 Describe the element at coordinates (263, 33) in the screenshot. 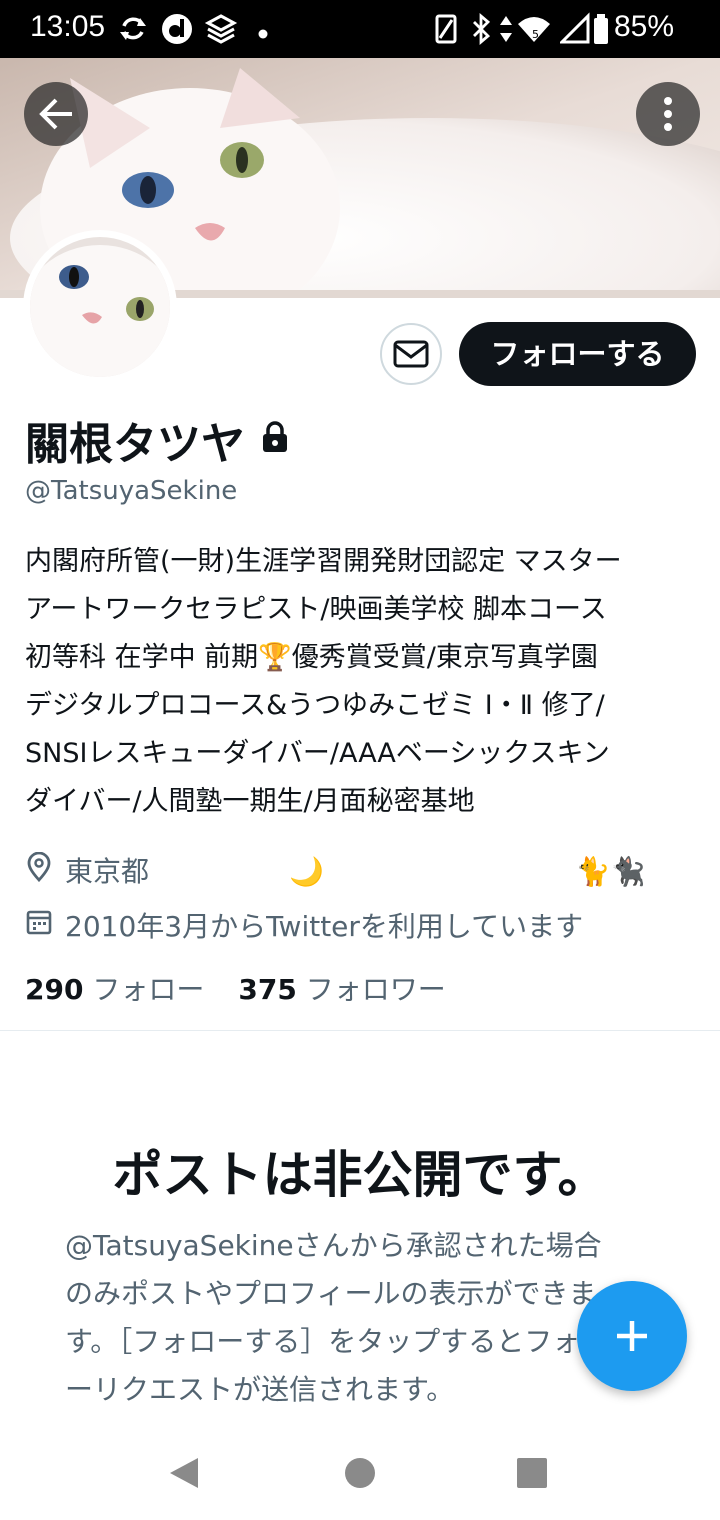

I see `dot-icon` at that location.